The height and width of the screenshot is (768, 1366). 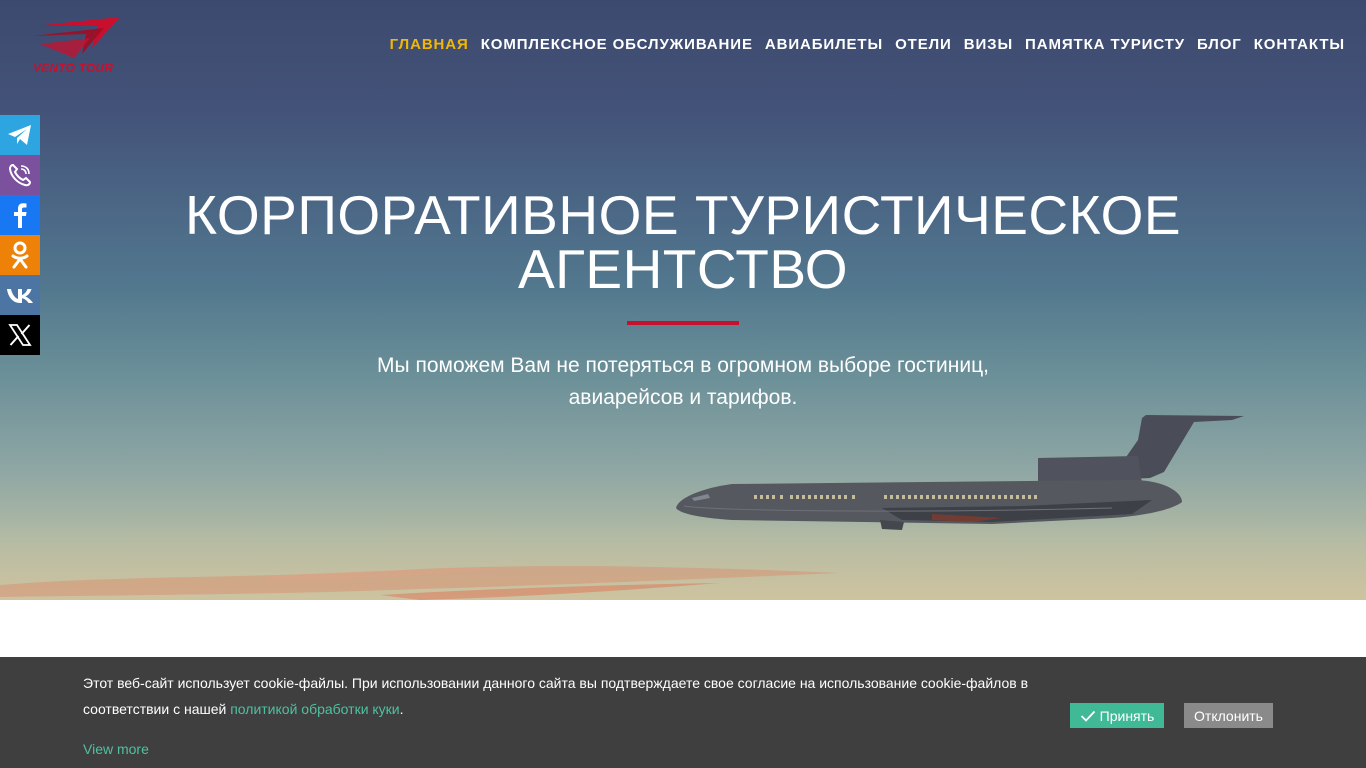 What do you see at coordinates (923, 45) in the screenshot?
I see `nav-item-hotels: ОТЕЛИ` at bounding box center [923, 45].